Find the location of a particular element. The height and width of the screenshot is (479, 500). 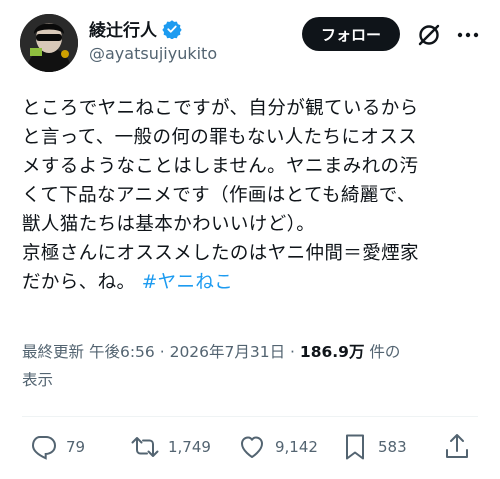

repost-button: 1,749 is located at coordinates (170, 447).